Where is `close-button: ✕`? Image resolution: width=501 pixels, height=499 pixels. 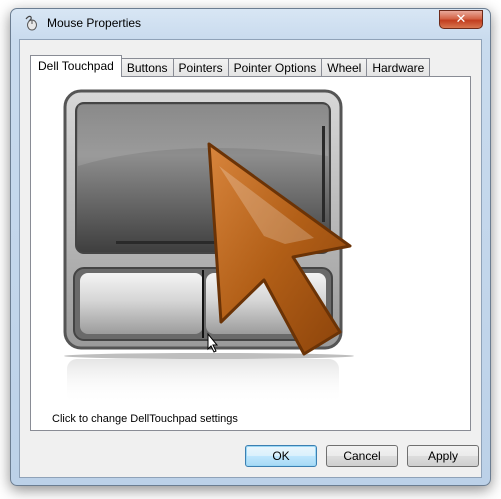 close-button: ✕ is located at coordinates (461, 19).